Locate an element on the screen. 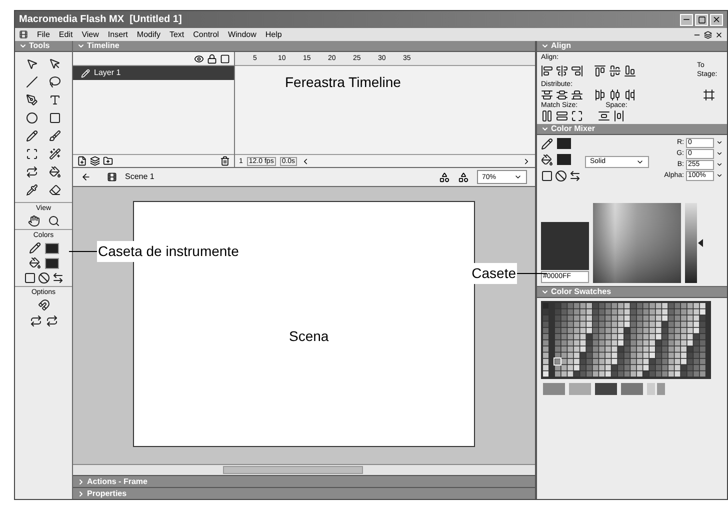  paint-bucket-icon is located at coordinates (54, 172).